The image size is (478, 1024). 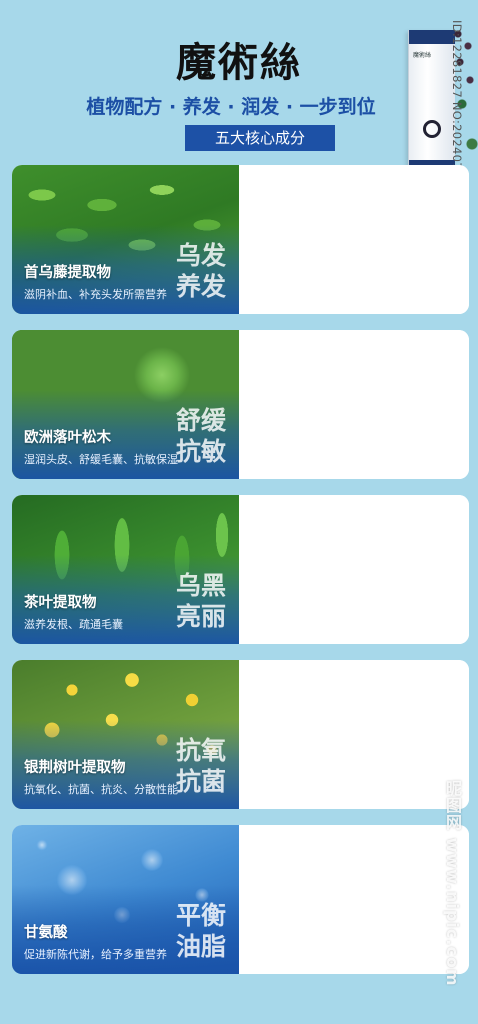 I want to click on ingredient-card: 平衡 油脂 甘氨酸 促进新陈代谢，给予多重营养, so click(x=240, y=899).